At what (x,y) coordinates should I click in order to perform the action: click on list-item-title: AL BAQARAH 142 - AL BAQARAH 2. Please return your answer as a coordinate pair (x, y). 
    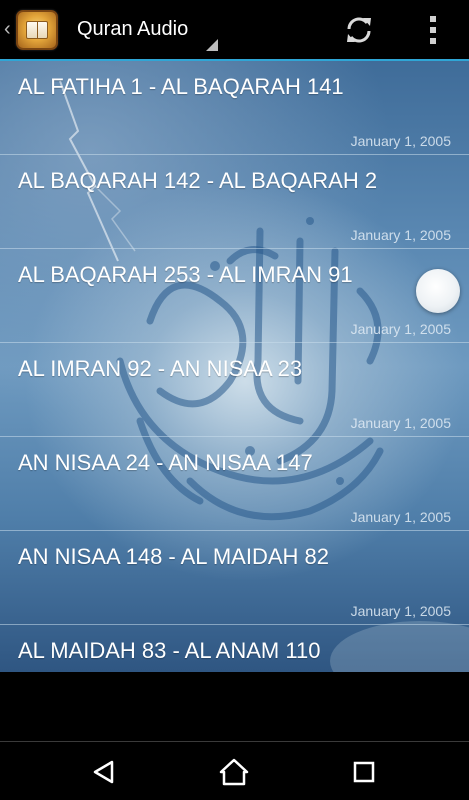
    Looking at the image, I should click on (198, 180).